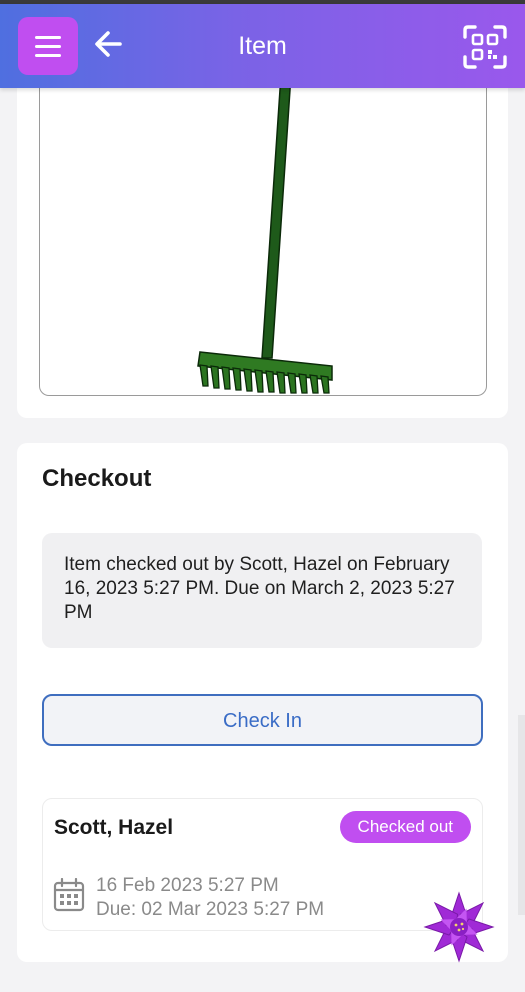  I want to click on due-date: Due: 02 Mar 2023 5:27 PM, so click(210, 909).